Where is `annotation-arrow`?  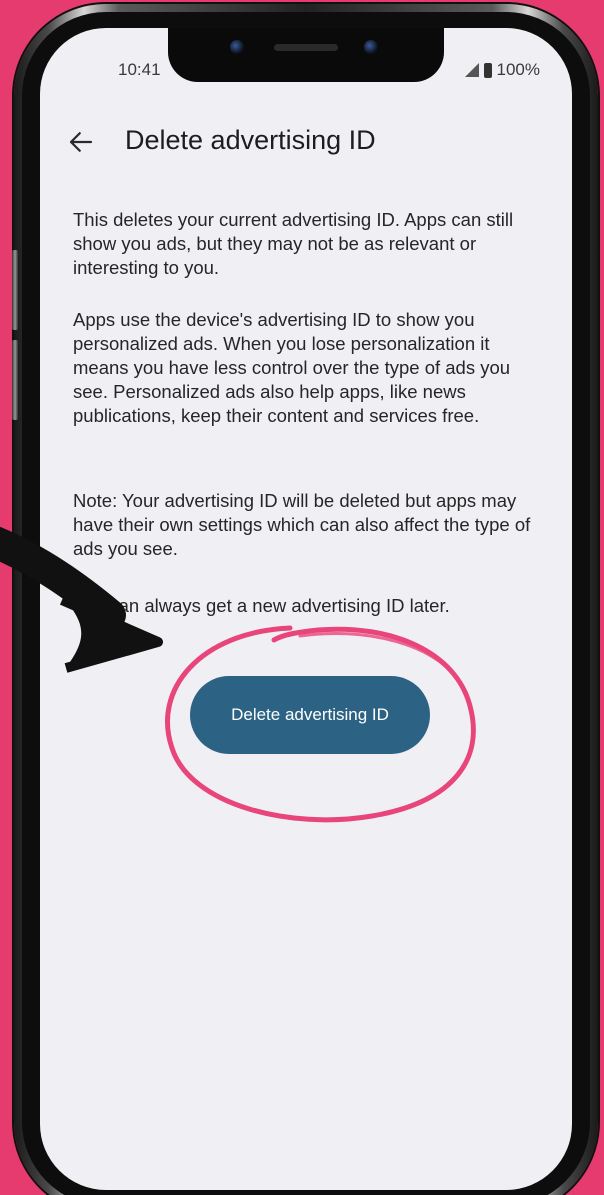
annotation-arrow is located at coordinates (81, 599).